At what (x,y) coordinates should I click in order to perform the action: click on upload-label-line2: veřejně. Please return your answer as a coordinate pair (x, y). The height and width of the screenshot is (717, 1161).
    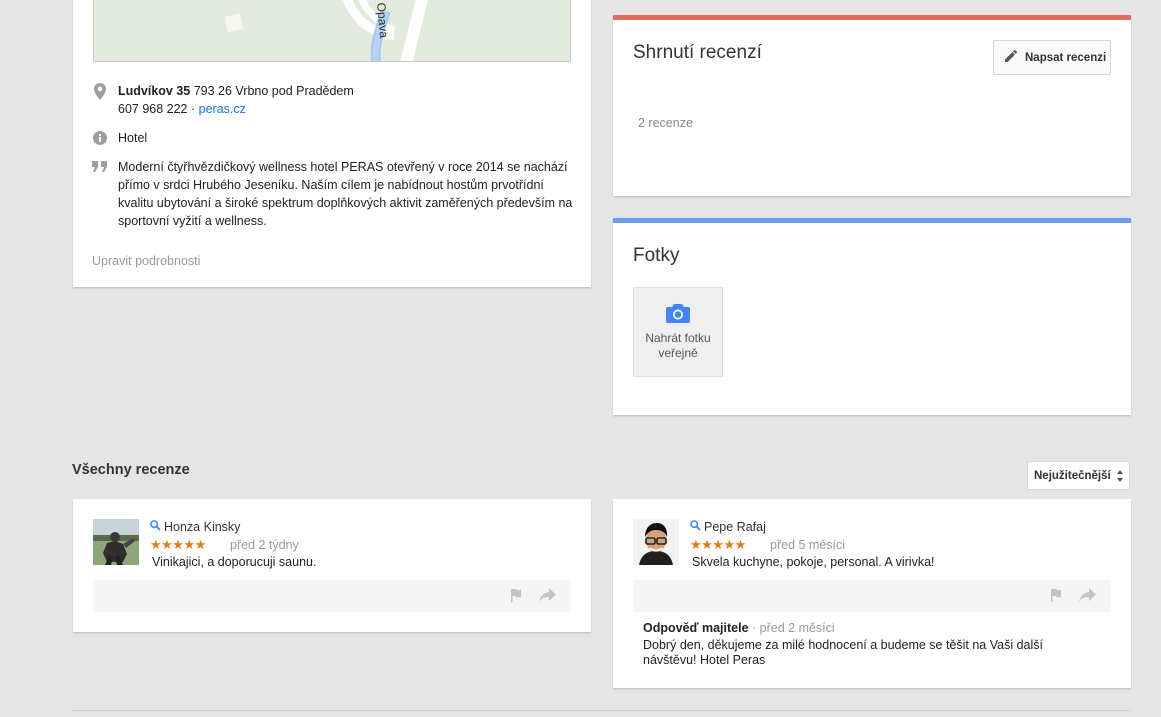
    Looking at the image, I should click on (678, 353).